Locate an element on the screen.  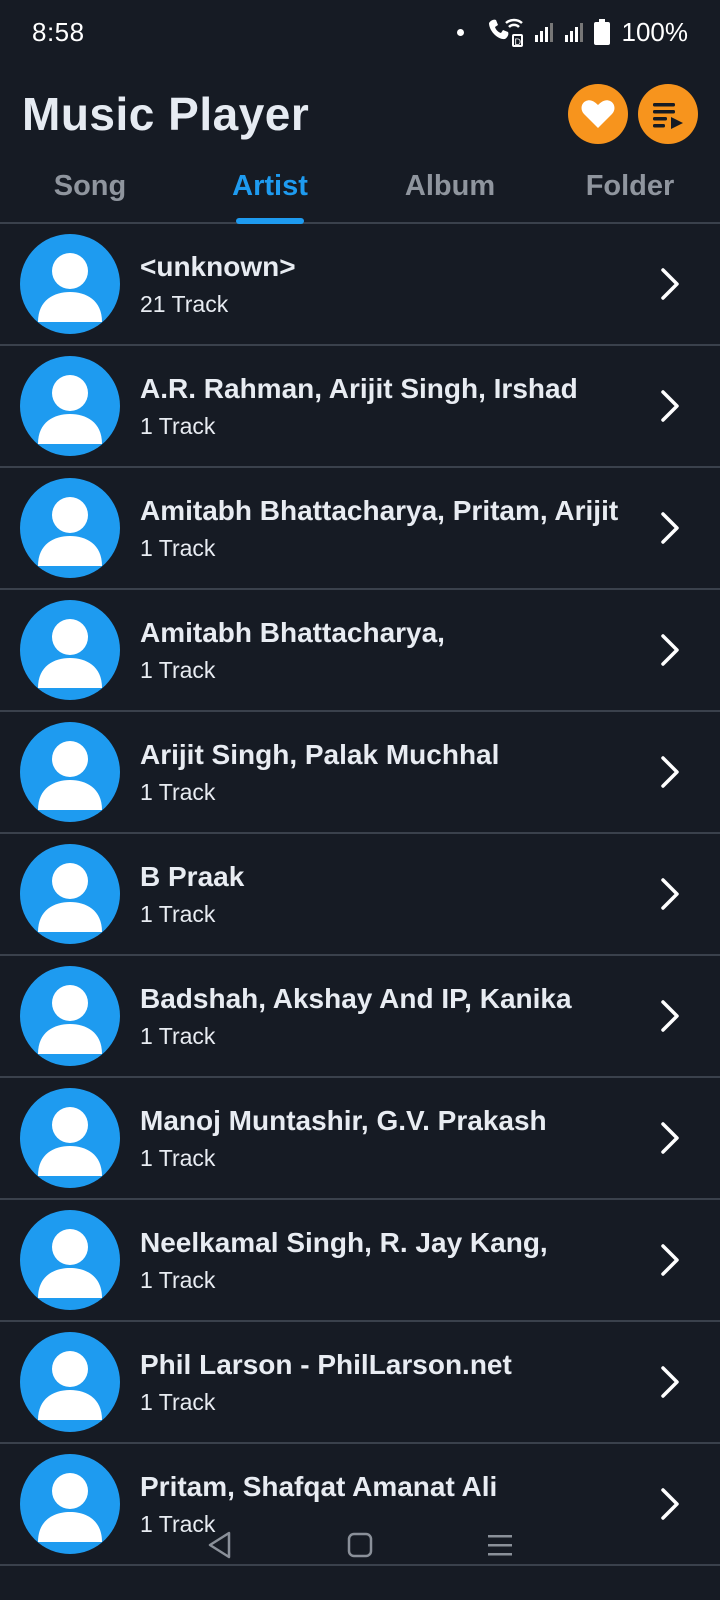
list-item: B Praak 1 Track is located at coordinates (360, 895).